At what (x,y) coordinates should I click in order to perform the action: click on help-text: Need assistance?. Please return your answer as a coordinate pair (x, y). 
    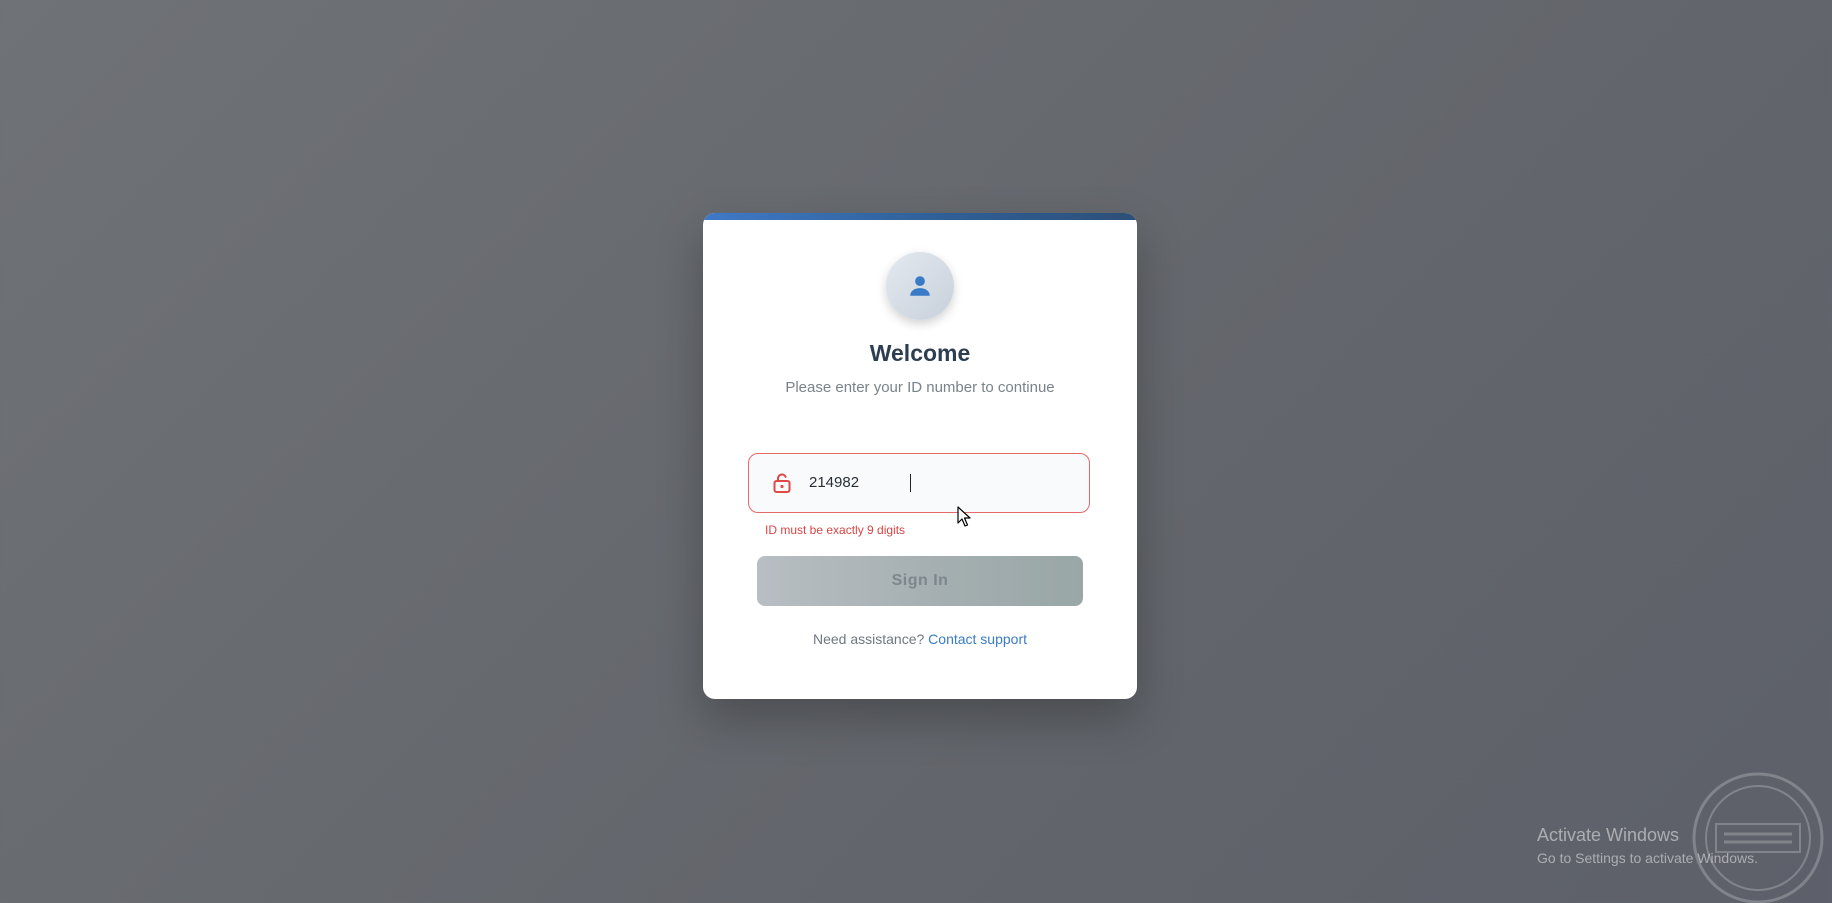
    Looking at the image, I should click on (868, 639).